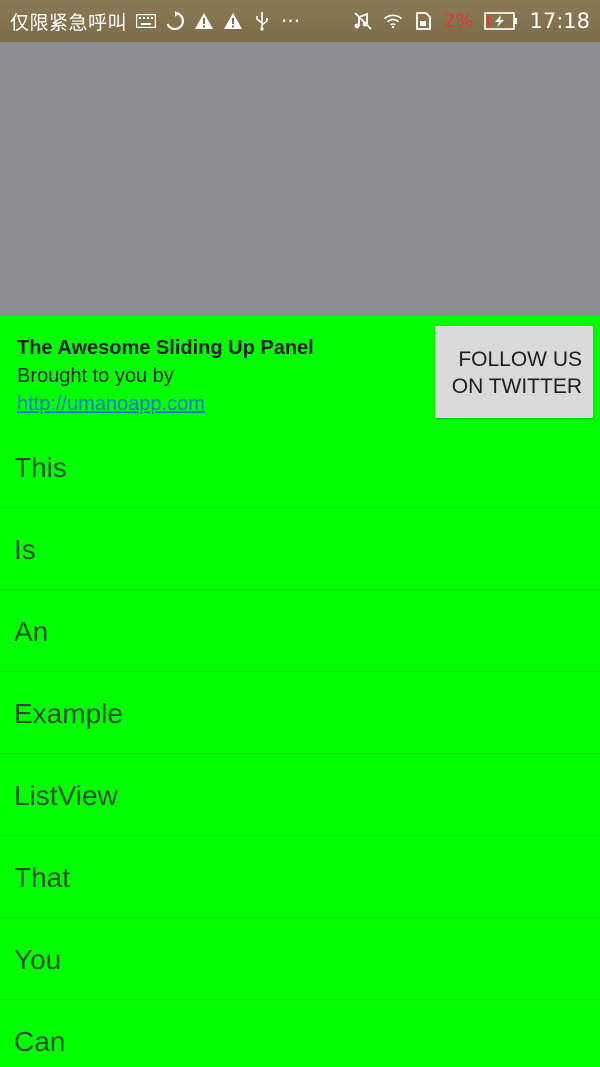 This screenshot has height=1067, width=600. Describe the element at coordinates (516, 386) in the screenshot. I see `follow-button-line2: ON TWITTER` at that location.